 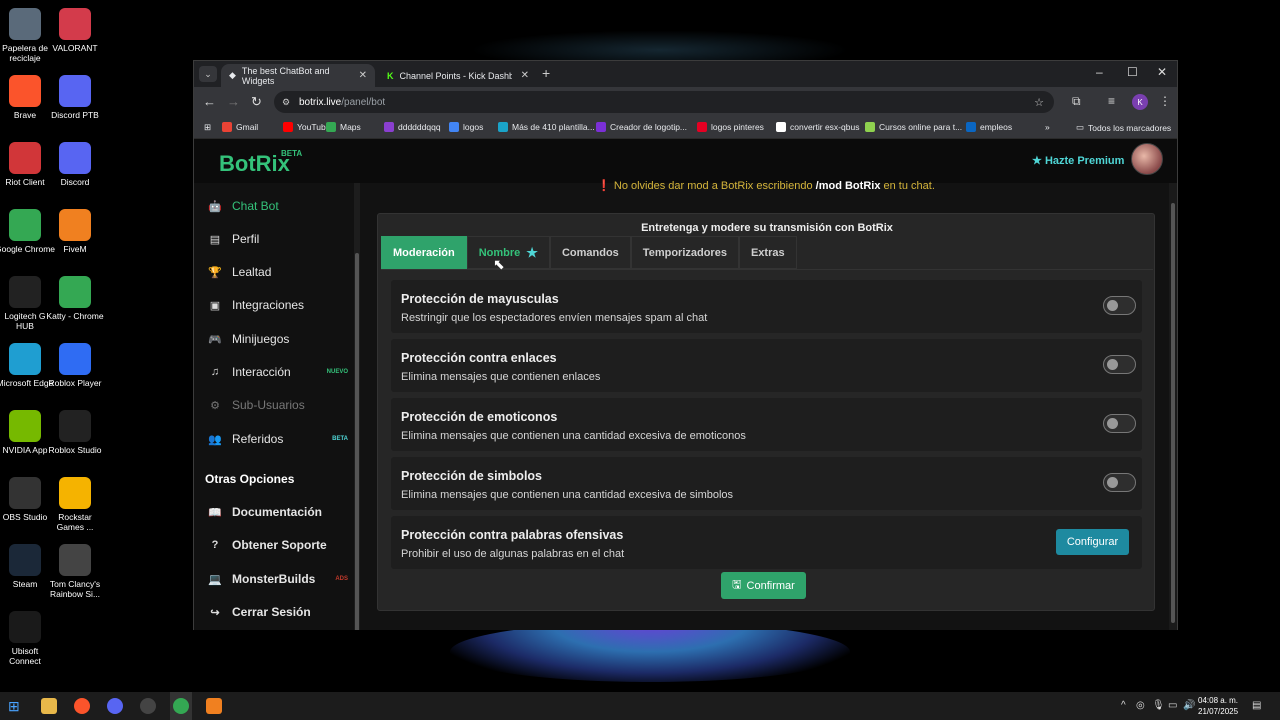 I want to click on address-toolbar: ← → ↻ ⚙ botrix.live/panel/bot ☆ ⧉ ≡ K ⋮, so click(x=685, y=102).